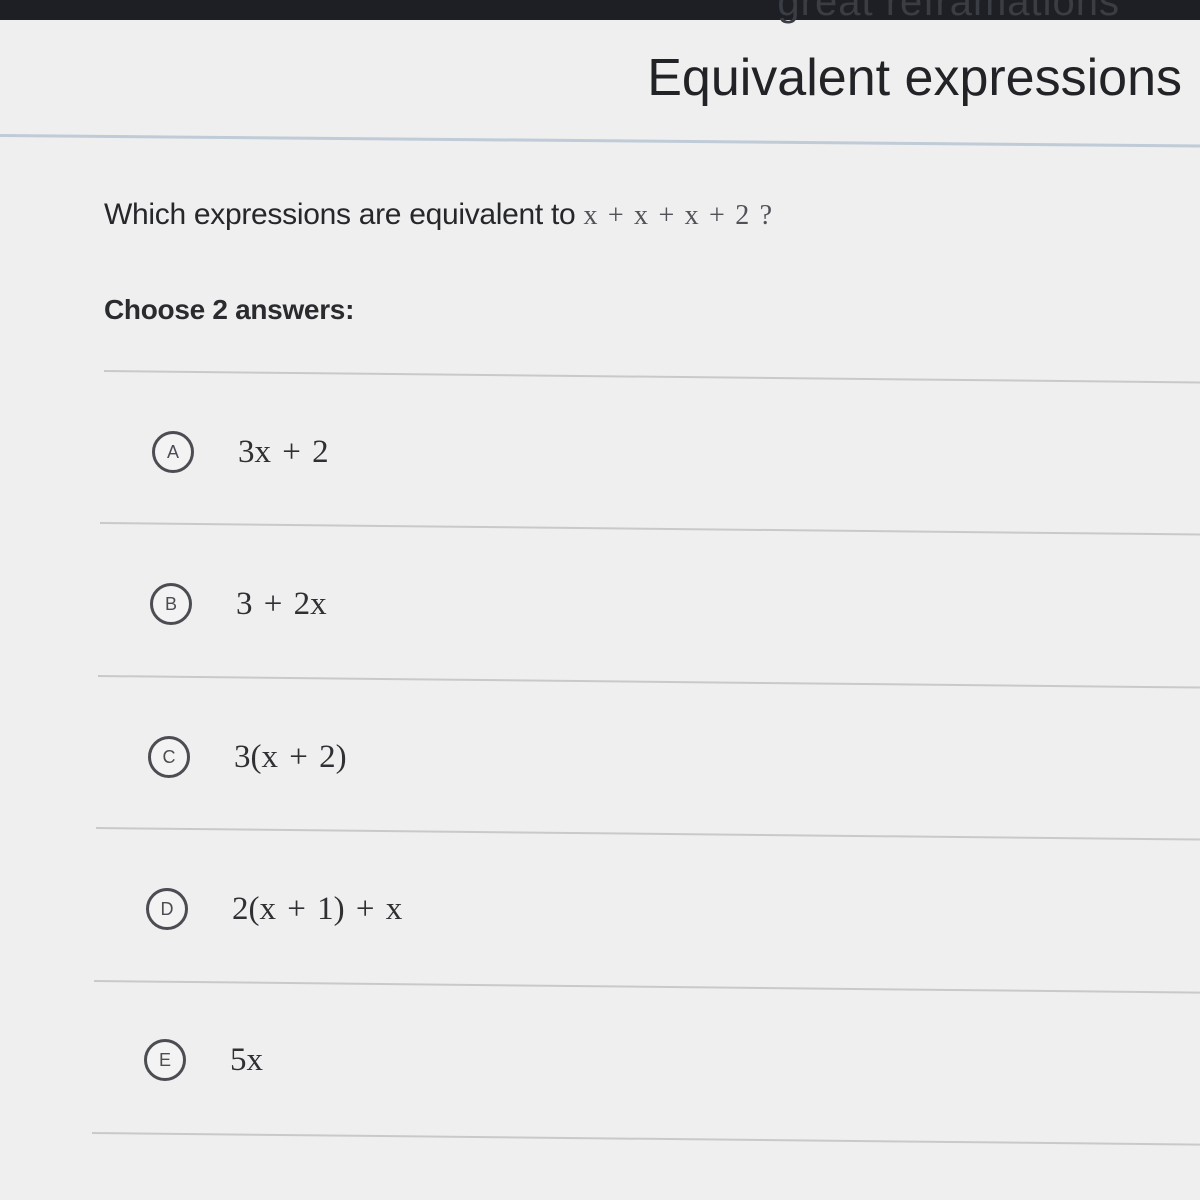 The image size is (1200, 1200). Describe the element at coordinates (317, 908) in the screenshot. I see `choice-expression-d: 2(x + 1) + x` at that location.